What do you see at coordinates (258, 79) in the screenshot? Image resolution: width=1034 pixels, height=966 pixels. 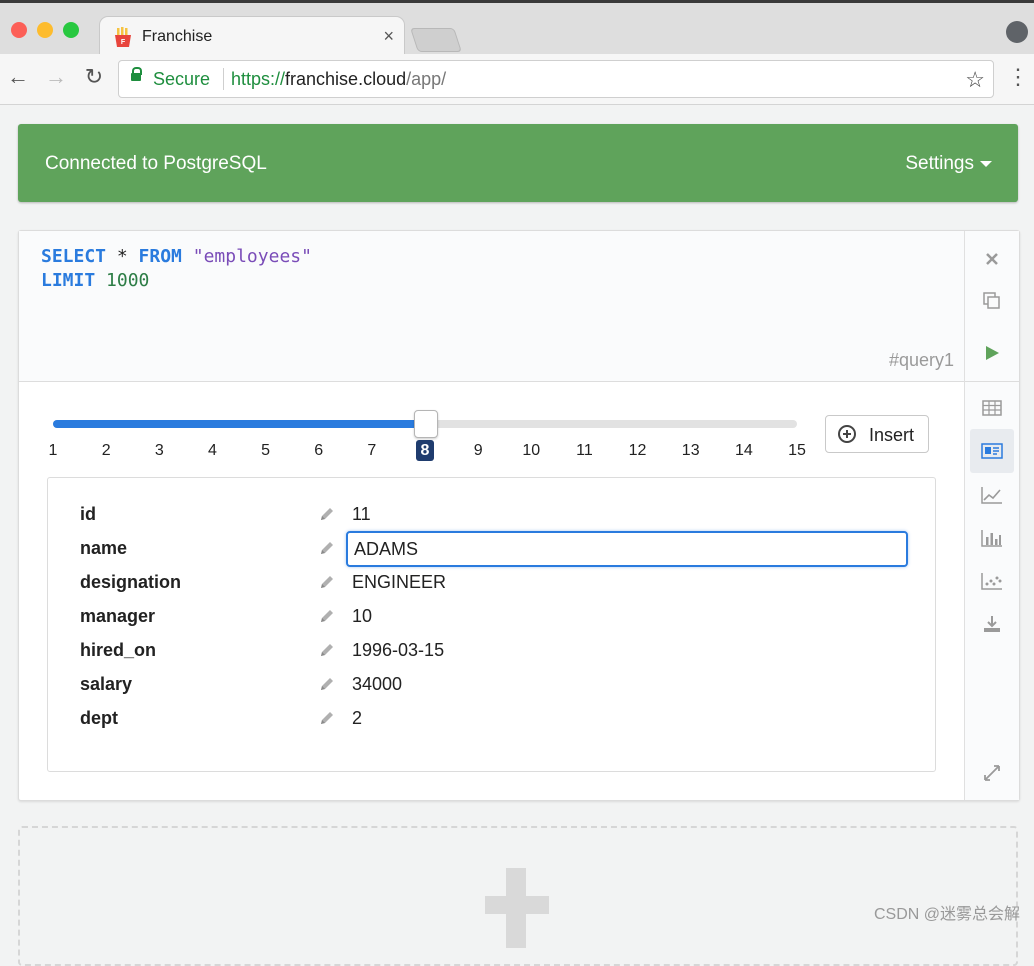 I see `url-scheme: https://` at bounding box center [258, 79].